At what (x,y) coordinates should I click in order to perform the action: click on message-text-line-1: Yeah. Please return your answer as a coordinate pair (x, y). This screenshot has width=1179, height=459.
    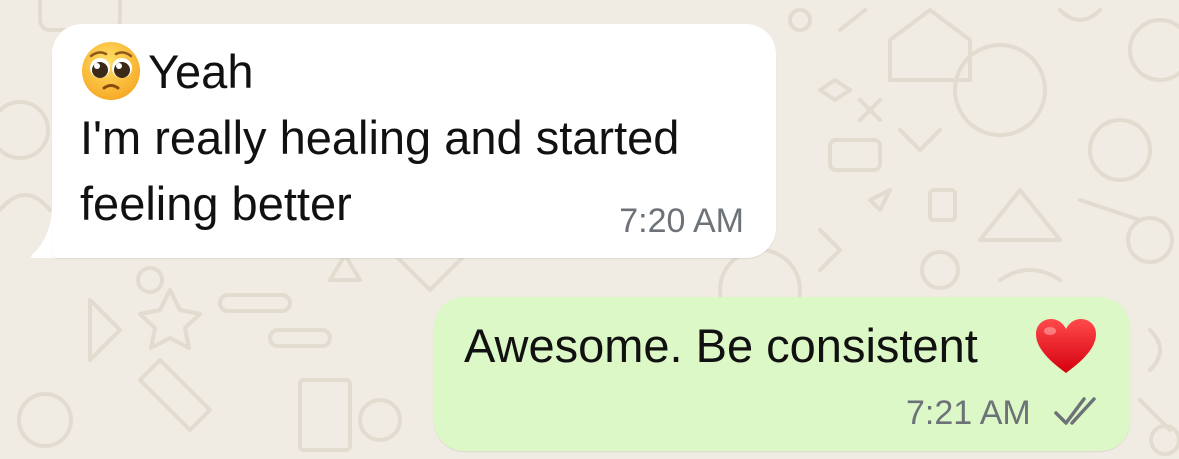
    Looking at the image, I should click on (201, 71).